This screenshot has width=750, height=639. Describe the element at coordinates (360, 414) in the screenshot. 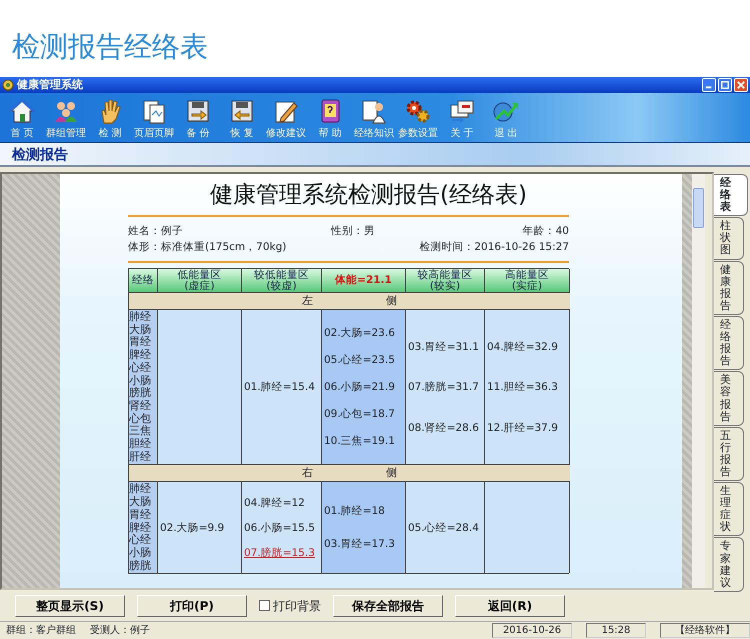

I see `reading-text: 09.心包=18.7` at that location.